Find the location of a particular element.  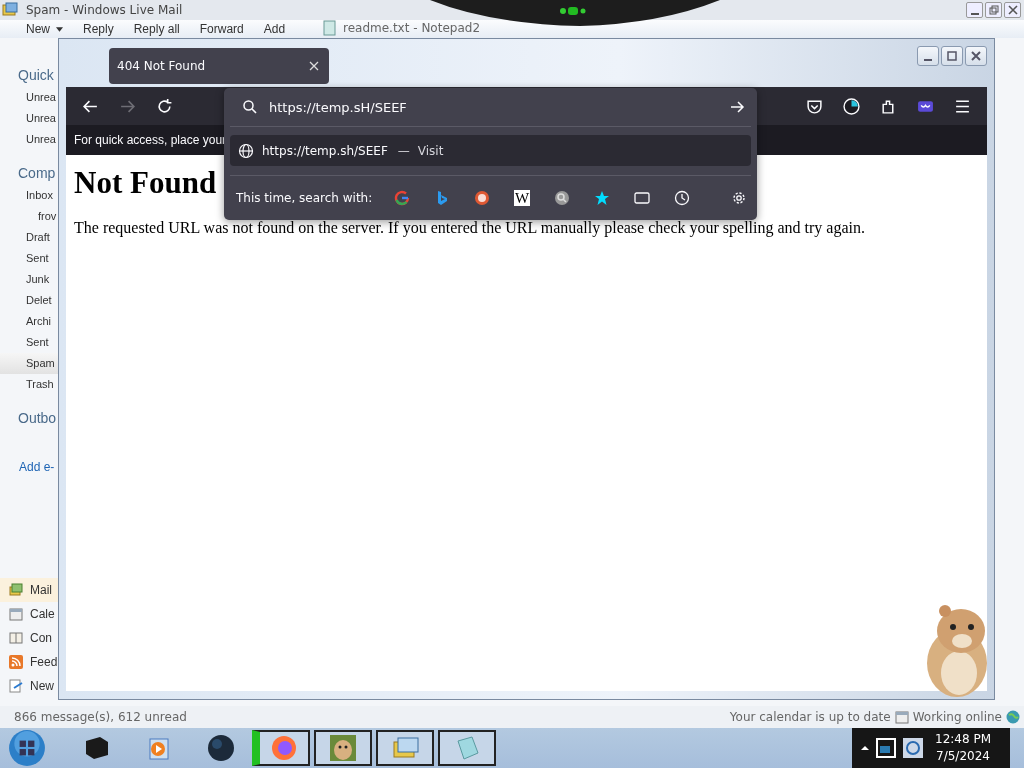

maximize-icon is located at coordinates (952, 56).